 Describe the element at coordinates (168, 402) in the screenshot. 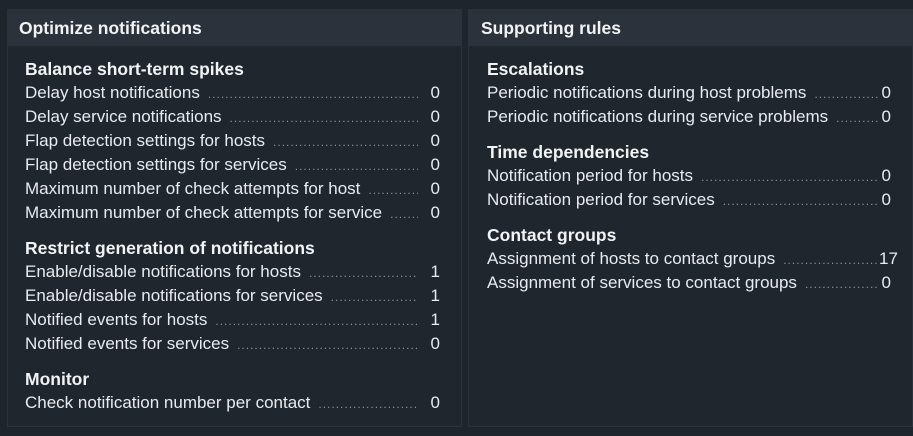

I see `rule-label: Check notification number per contact` at that location.